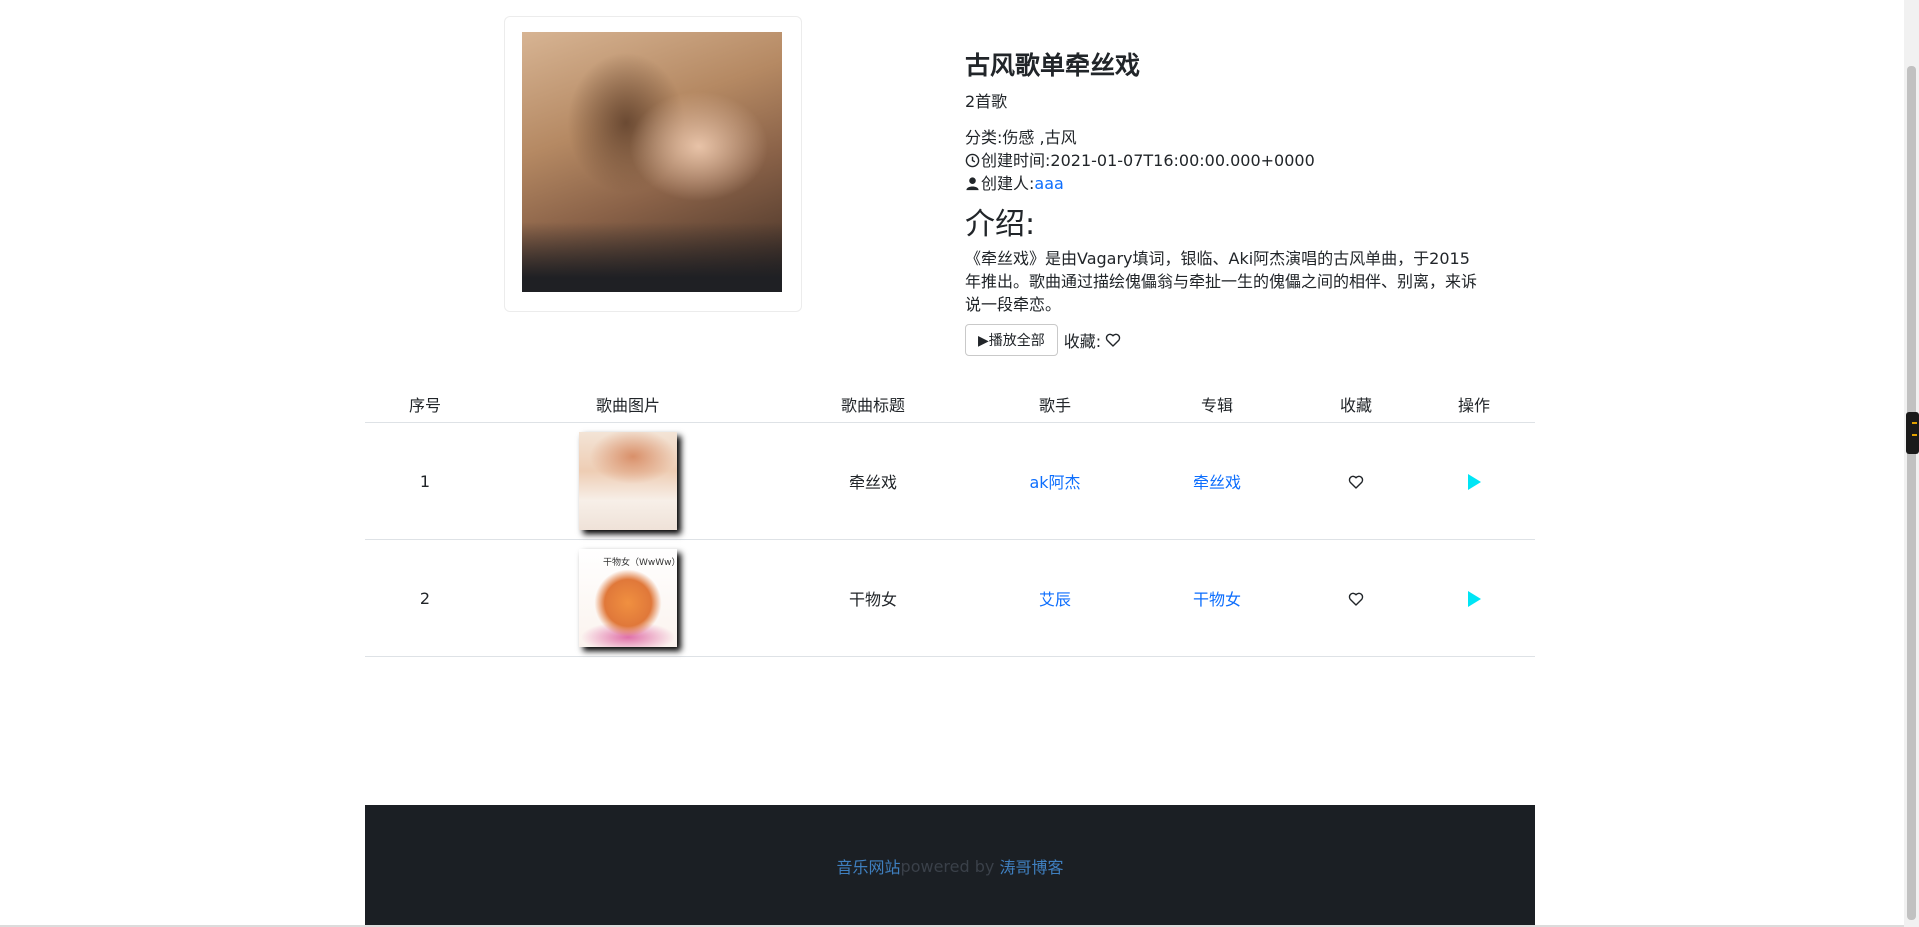 The width and height of the screenshot is (1919, 927). What do you see at coordinates (1225, 137) in the screenshot?
I see `category-row: 分类: 伤感 ,古风` at bounding box center [1225, 137].